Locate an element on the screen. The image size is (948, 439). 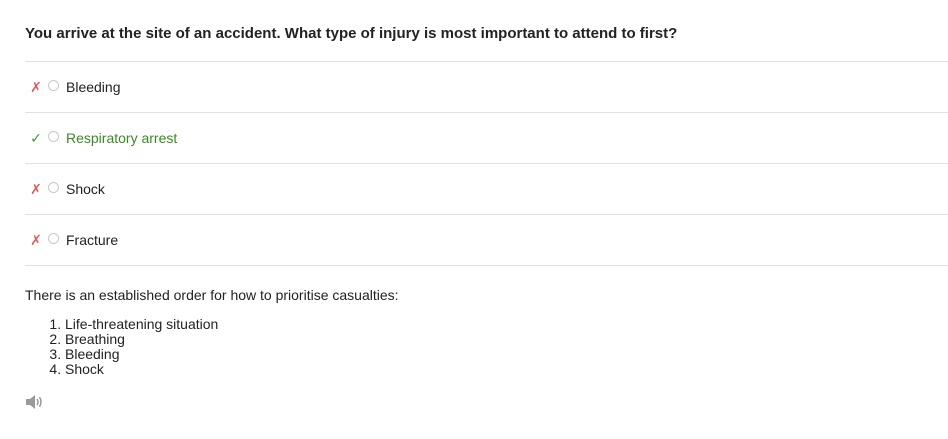
option-label: Fracture is located at coordinates (92, 240).